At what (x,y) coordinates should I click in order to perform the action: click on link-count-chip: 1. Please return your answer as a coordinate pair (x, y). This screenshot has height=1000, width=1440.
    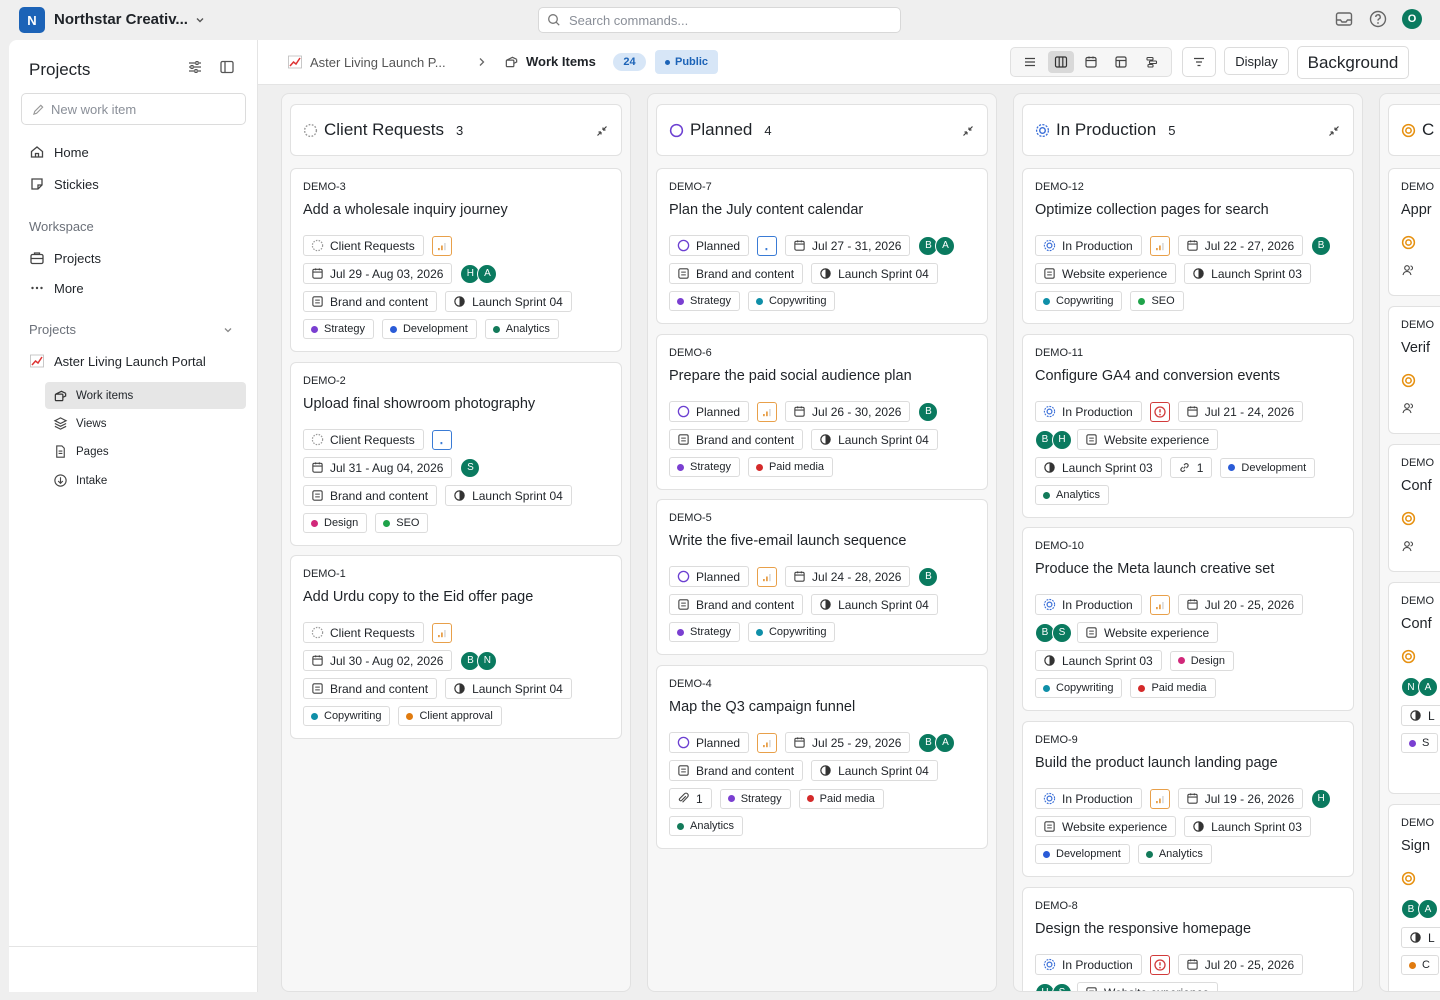
    Looking at the image, I should click on (1191, 467).